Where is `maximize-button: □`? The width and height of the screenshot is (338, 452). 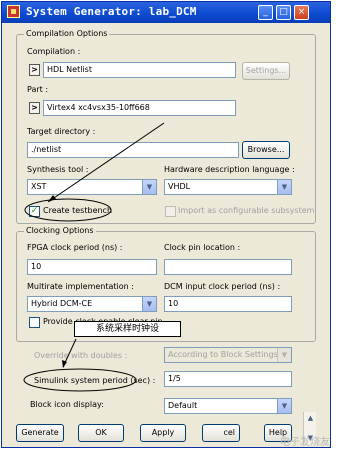 maximize-button: □ is located at coordinates (283, 12).